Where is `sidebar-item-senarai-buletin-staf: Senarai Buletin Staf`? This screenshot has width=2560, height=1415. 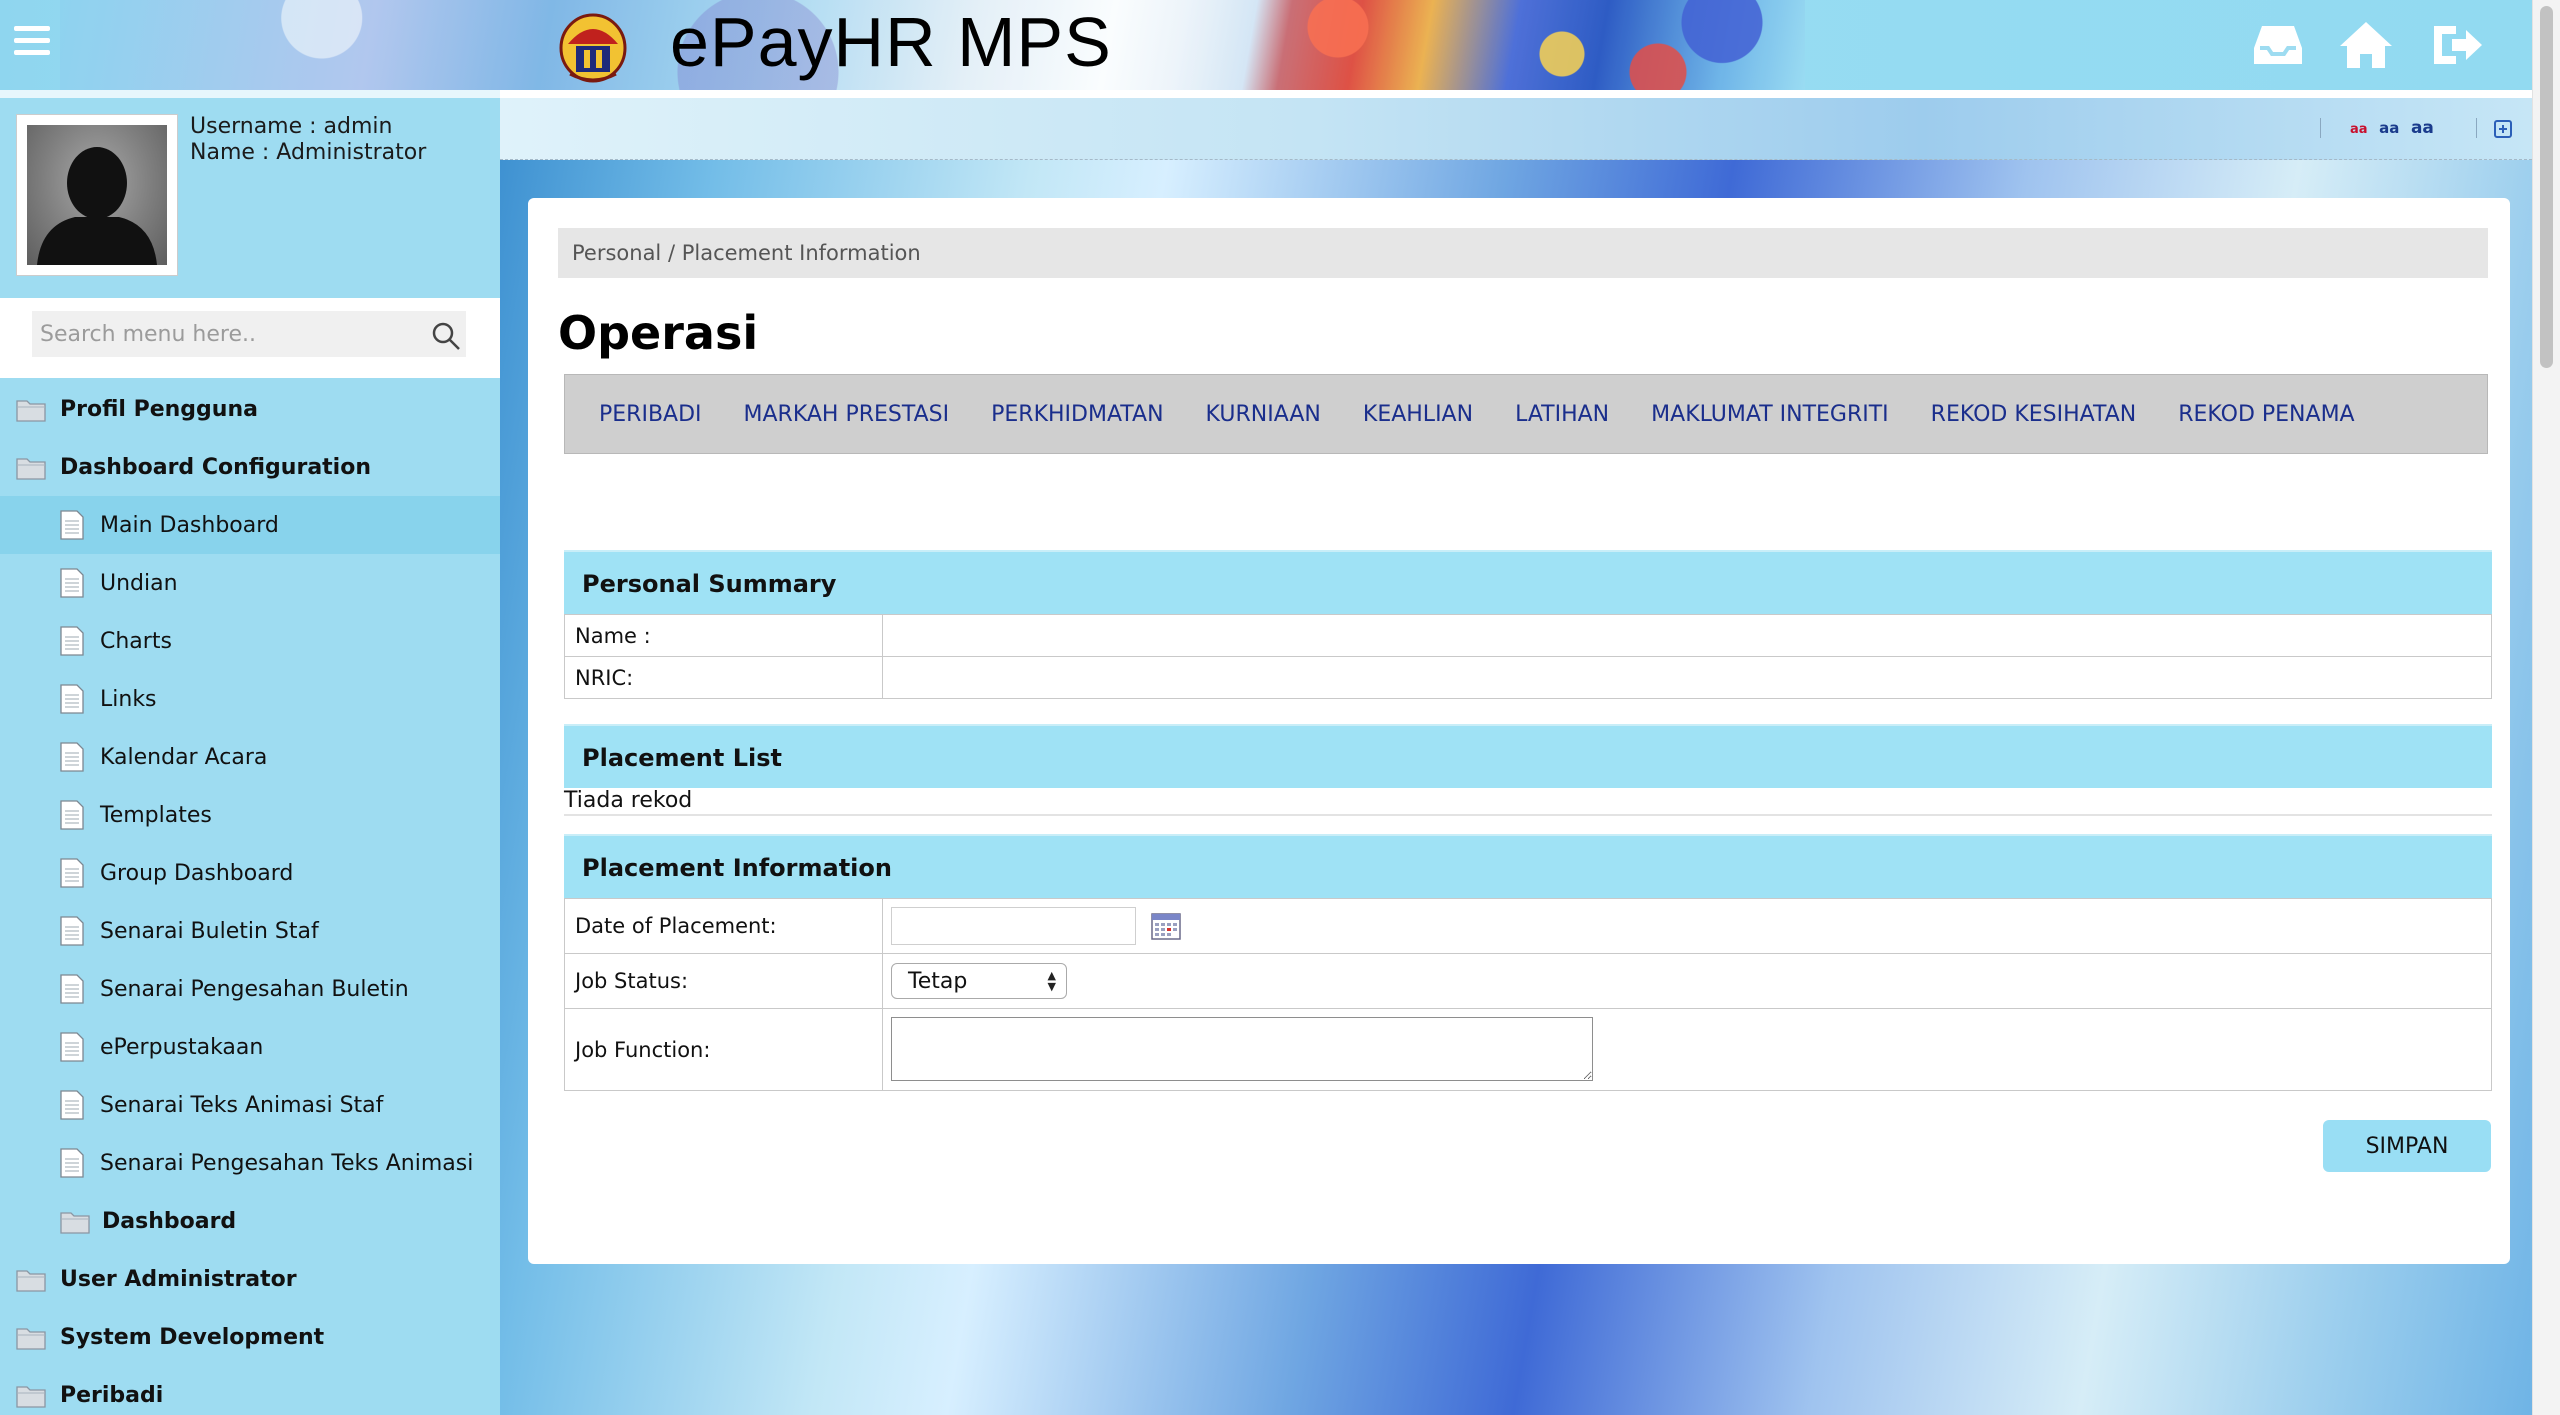 sidebar-item-senarai-buletin-staf: Senarai Buletin Staf is located at coordinates (250, 931).